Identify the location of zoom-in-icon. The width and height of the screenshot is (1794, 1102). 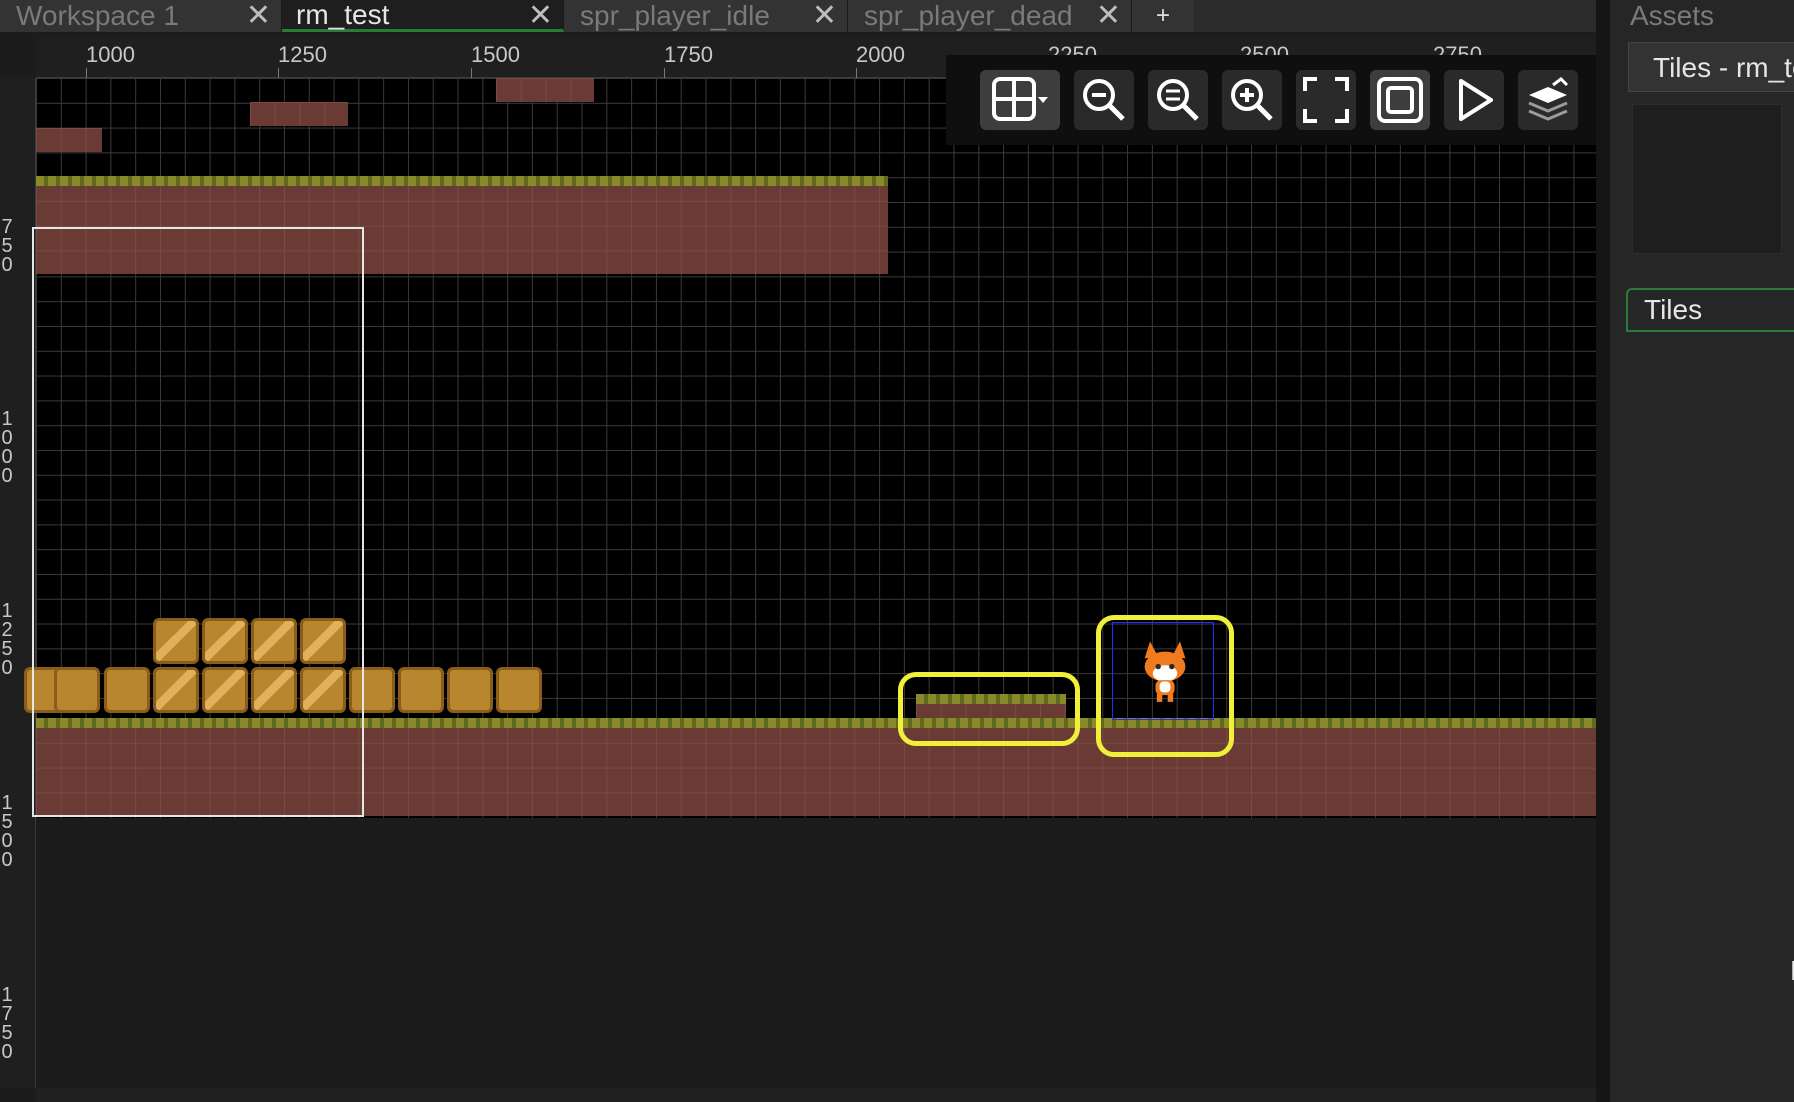
(1252, 100).